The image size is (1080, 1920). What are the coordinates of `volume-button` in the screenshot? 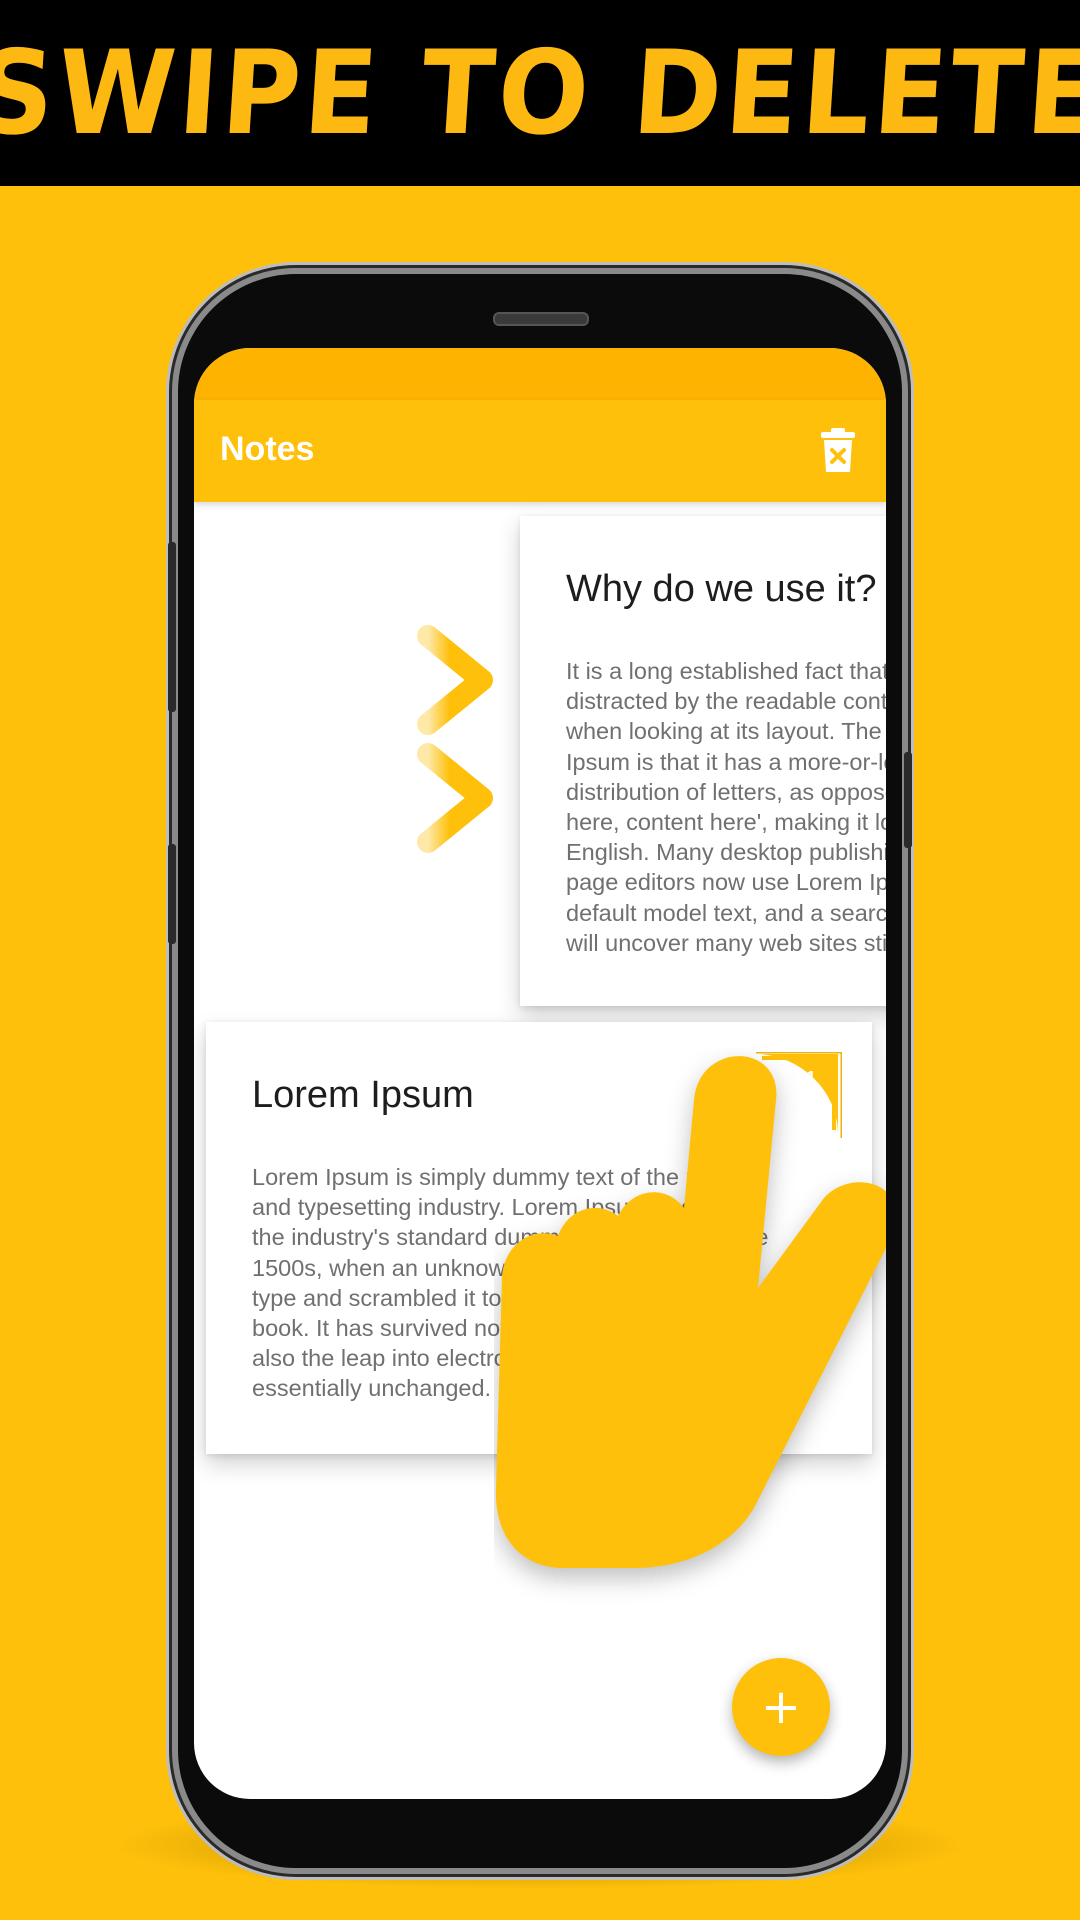 It's located at (172, 894).